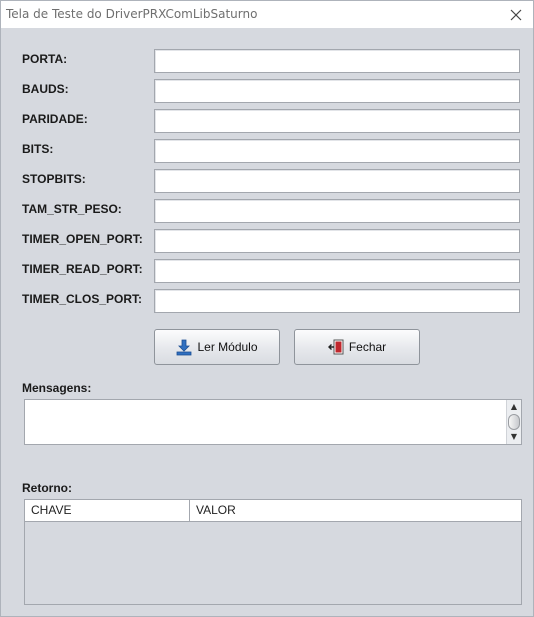 Image resolution: width=534 pixels, height=617 pixels. What do you see at coordinates (337, 61) in the screenshot?
I see `porta-input` at bounding box center [337, 61].